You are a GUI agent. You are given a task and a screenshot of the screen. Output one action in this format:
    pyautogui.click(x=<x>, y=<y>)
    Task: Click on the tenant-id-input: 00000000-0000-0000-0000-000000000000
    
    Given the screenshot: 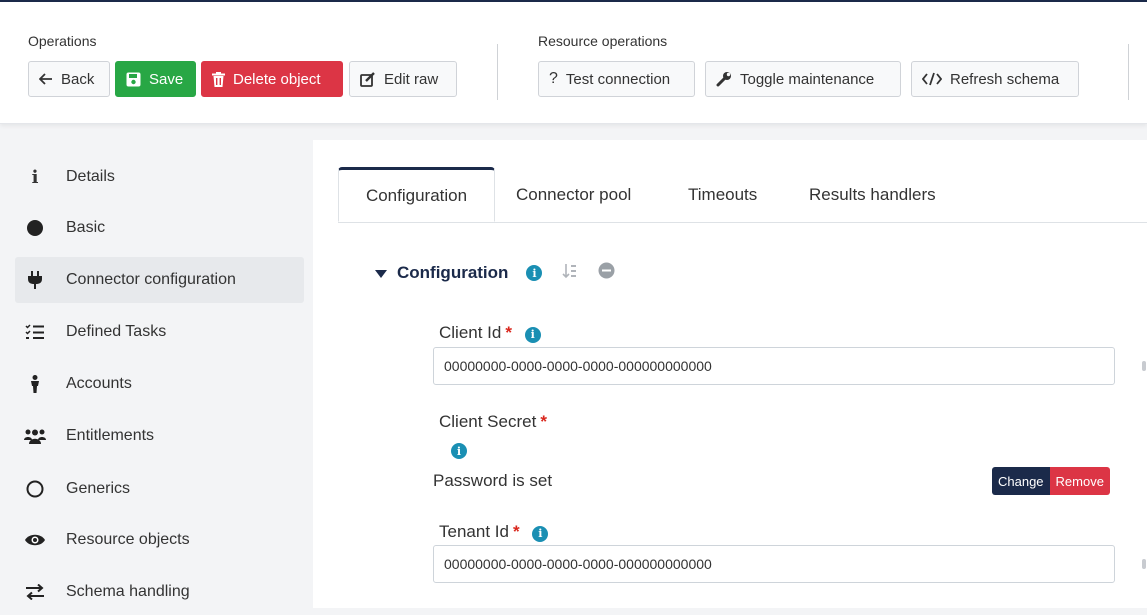 What is the action you would take?
    pyautogui.click(x=774, y=564)
    